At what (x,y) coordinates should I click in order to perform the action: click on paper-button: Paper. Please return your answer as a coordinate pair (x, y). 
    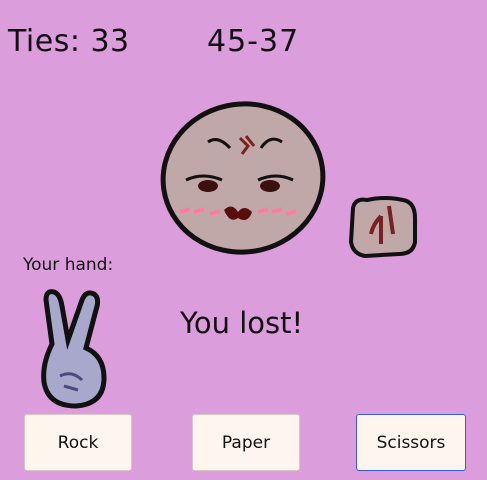
    Looking at the image, I should click on (246, 442).